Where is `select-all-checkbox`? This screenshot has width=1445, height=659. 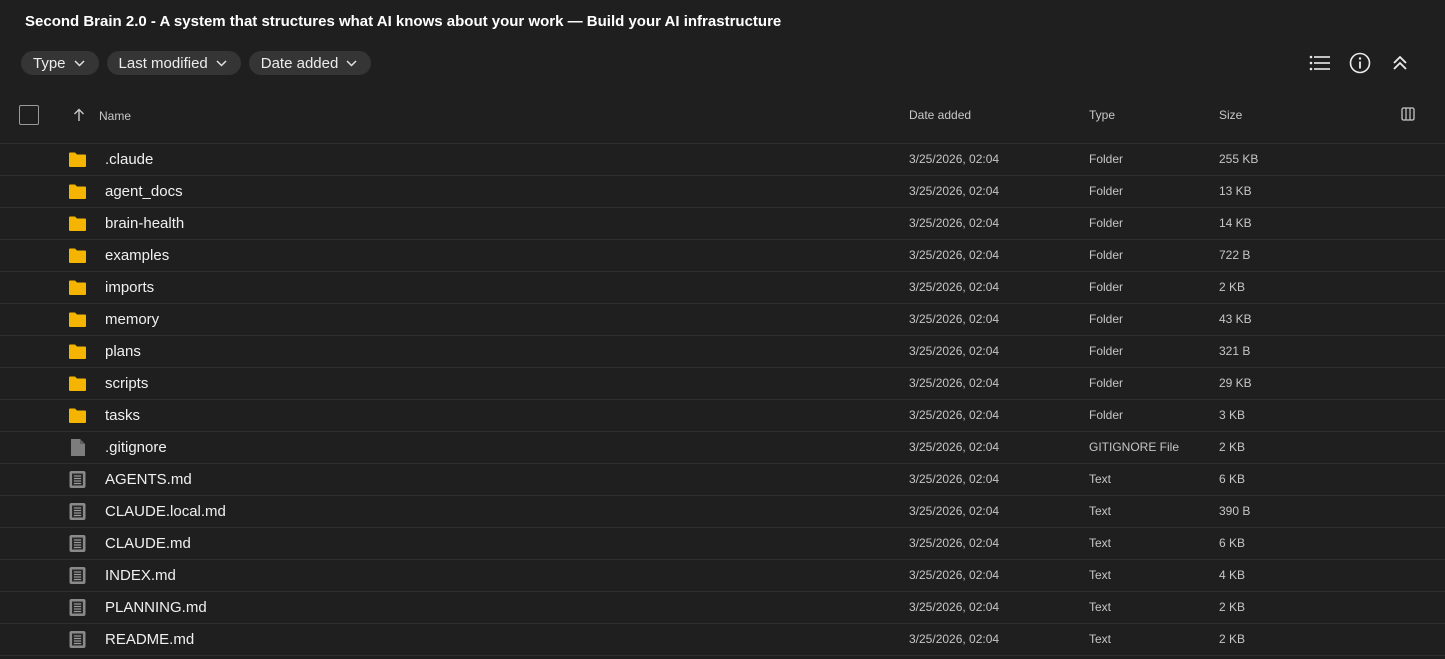
select-all-checkbox is located at coordinates (29, 115).